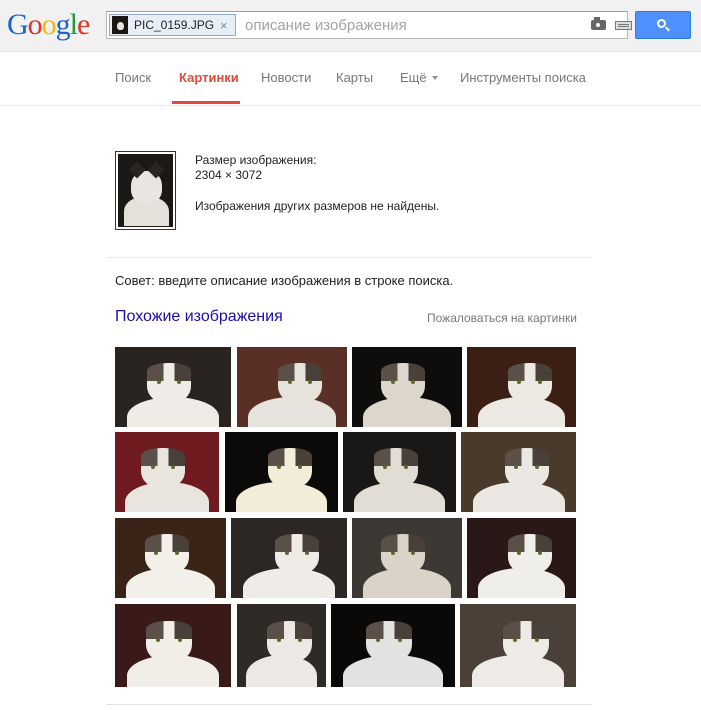  What do you see at coordinates (73, 24) in the screenshot?
I see `logo-letter: l` at bounding box center [73, 24].